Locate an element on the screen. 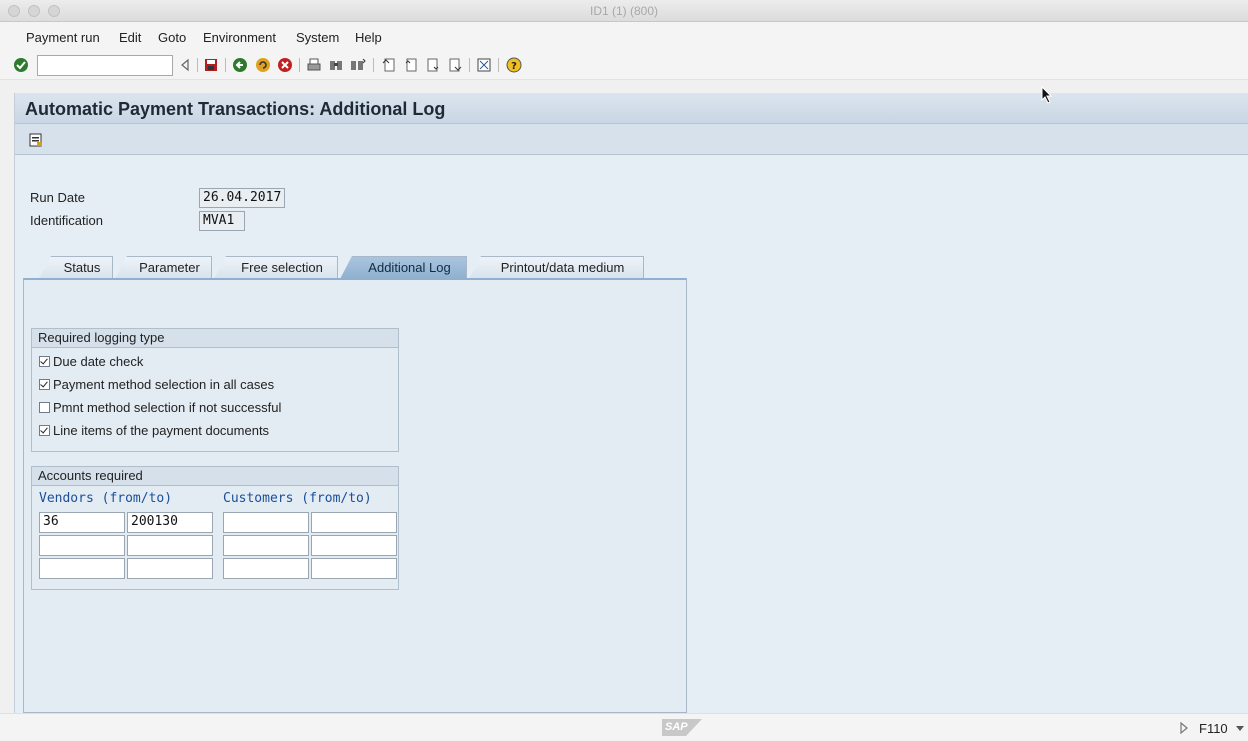  run-date-label: Run Date is located at coordinates (57, 197).